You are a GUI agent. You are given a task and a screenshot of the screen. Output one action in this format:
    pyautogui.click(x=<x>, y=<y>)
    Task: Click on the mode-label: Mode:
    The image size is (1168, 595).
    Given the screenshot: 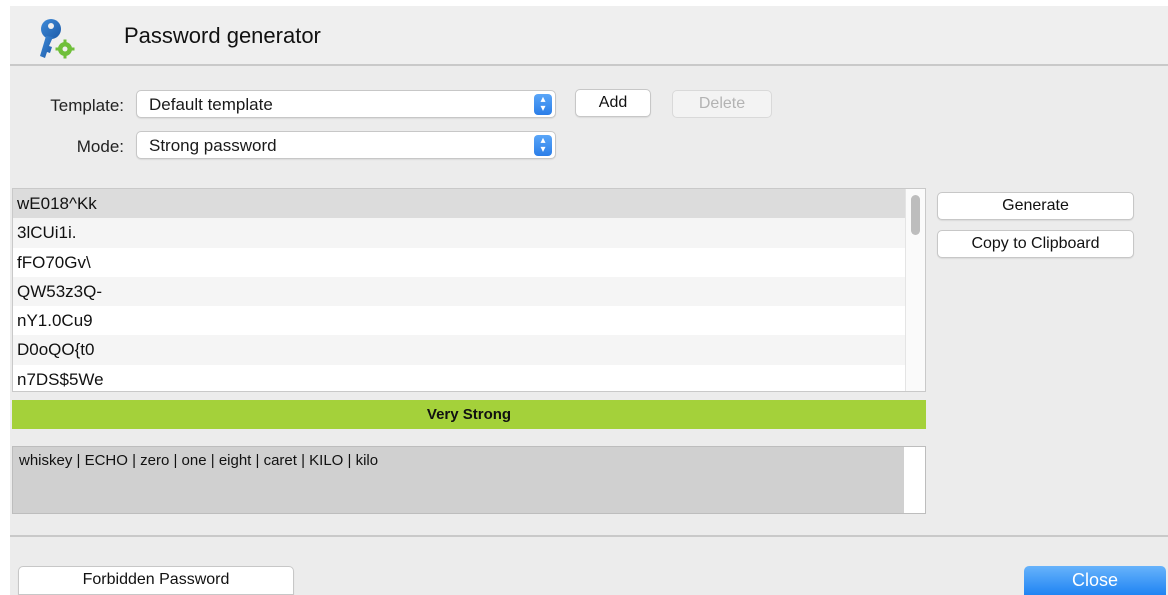 What is the action you would take?
    pyautogui.click(x=100, y=146)
    